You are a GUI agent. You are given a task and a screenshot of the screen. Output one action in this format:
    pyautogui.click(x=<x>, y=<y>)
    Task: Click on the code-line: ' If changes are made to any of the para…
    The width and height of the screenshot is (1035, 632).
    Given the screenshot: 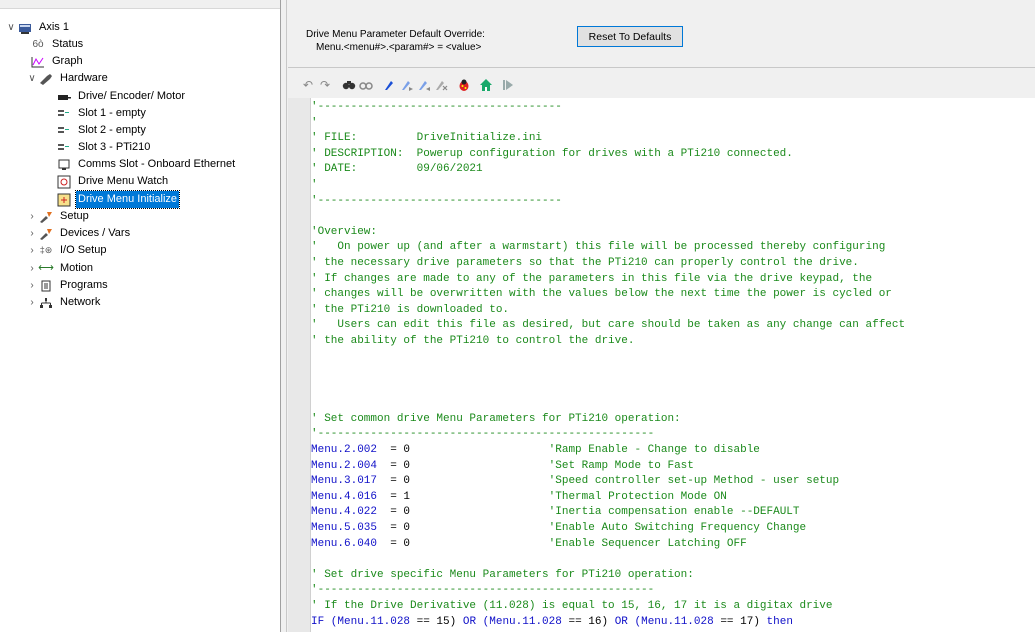 What is the action you would take?
    pyautogui.click(x=673, y=280)
    